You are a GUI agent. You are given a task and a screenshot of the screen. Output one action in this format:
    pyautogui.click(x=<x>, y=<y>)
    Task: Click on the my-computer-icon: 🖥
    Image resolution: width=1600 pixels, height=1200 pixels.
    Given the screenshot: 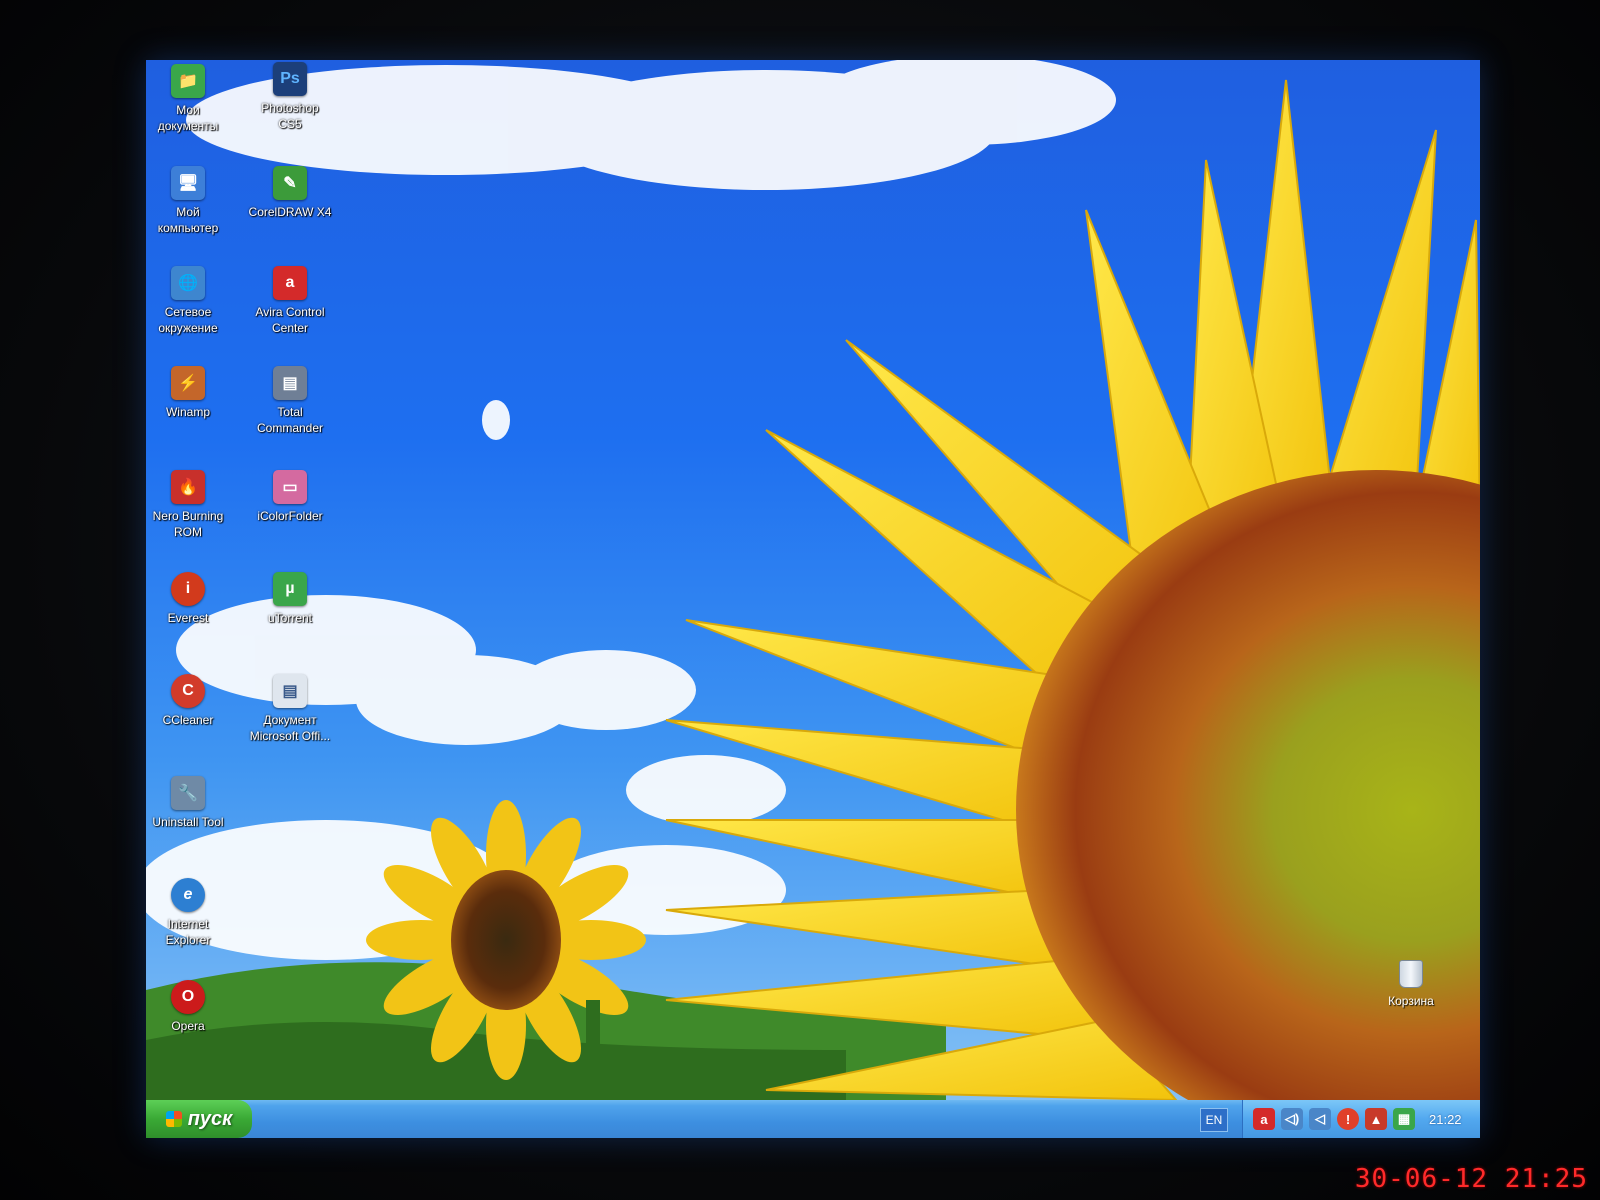 What is the action you would take?
    pyautogui.click(x=188, y=183)
    